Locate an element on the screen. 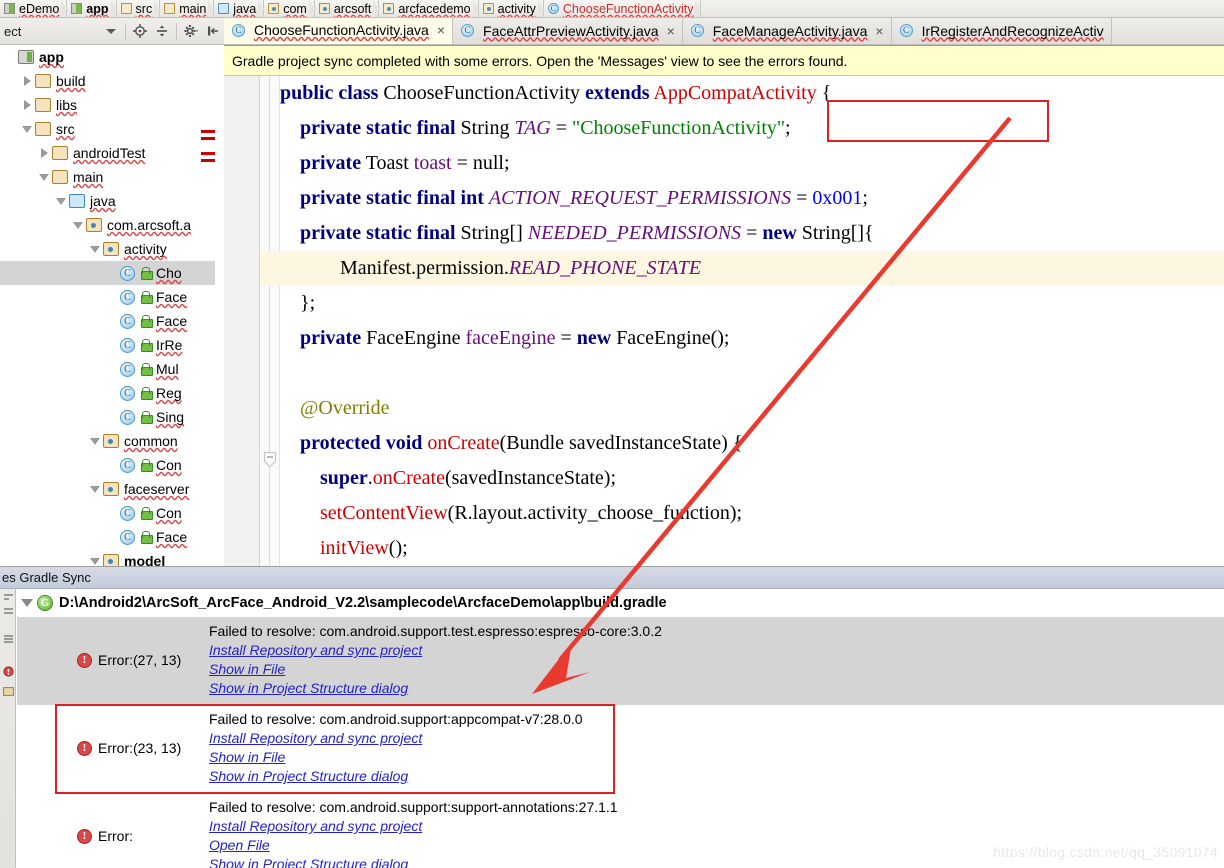  tree-item-faceserver: faceserver is located at coordinates (107, 489).